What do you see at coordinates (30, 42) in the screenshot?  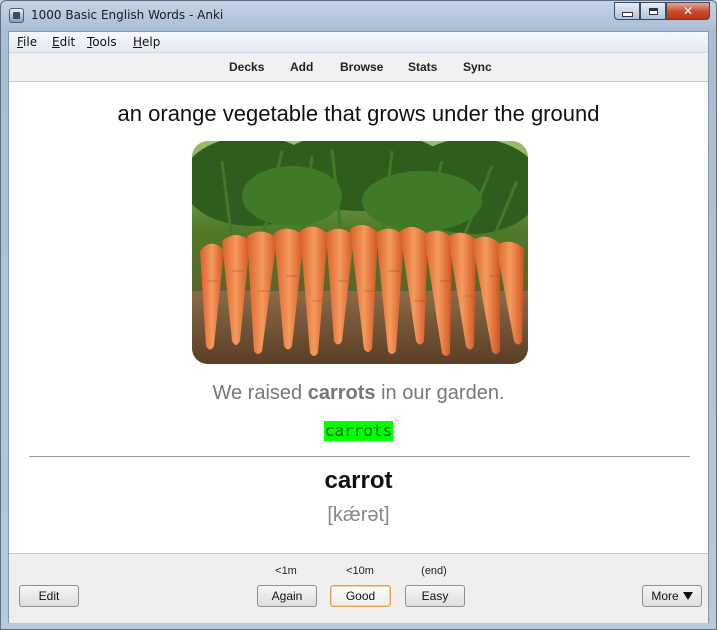 I see `menu-file-label: ile` at bounding box center [30, 42].